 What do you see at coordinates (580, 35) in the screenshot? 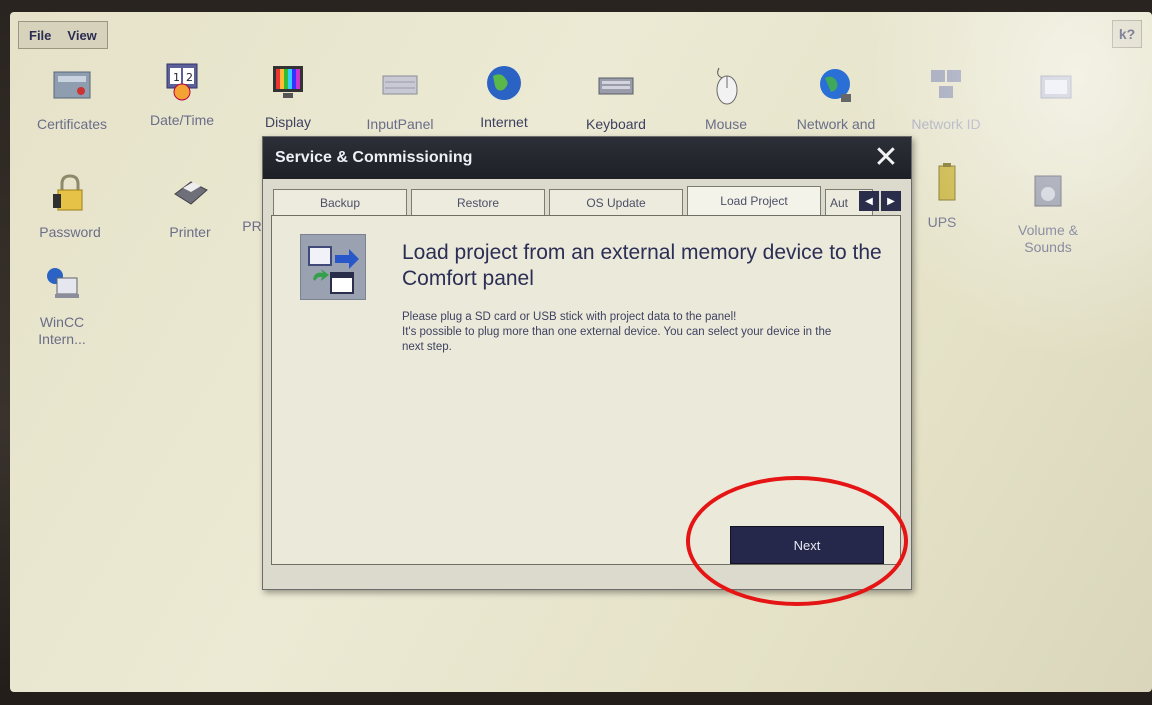
I see `menu-bar: File View k?` at bounding box center [580, 35].